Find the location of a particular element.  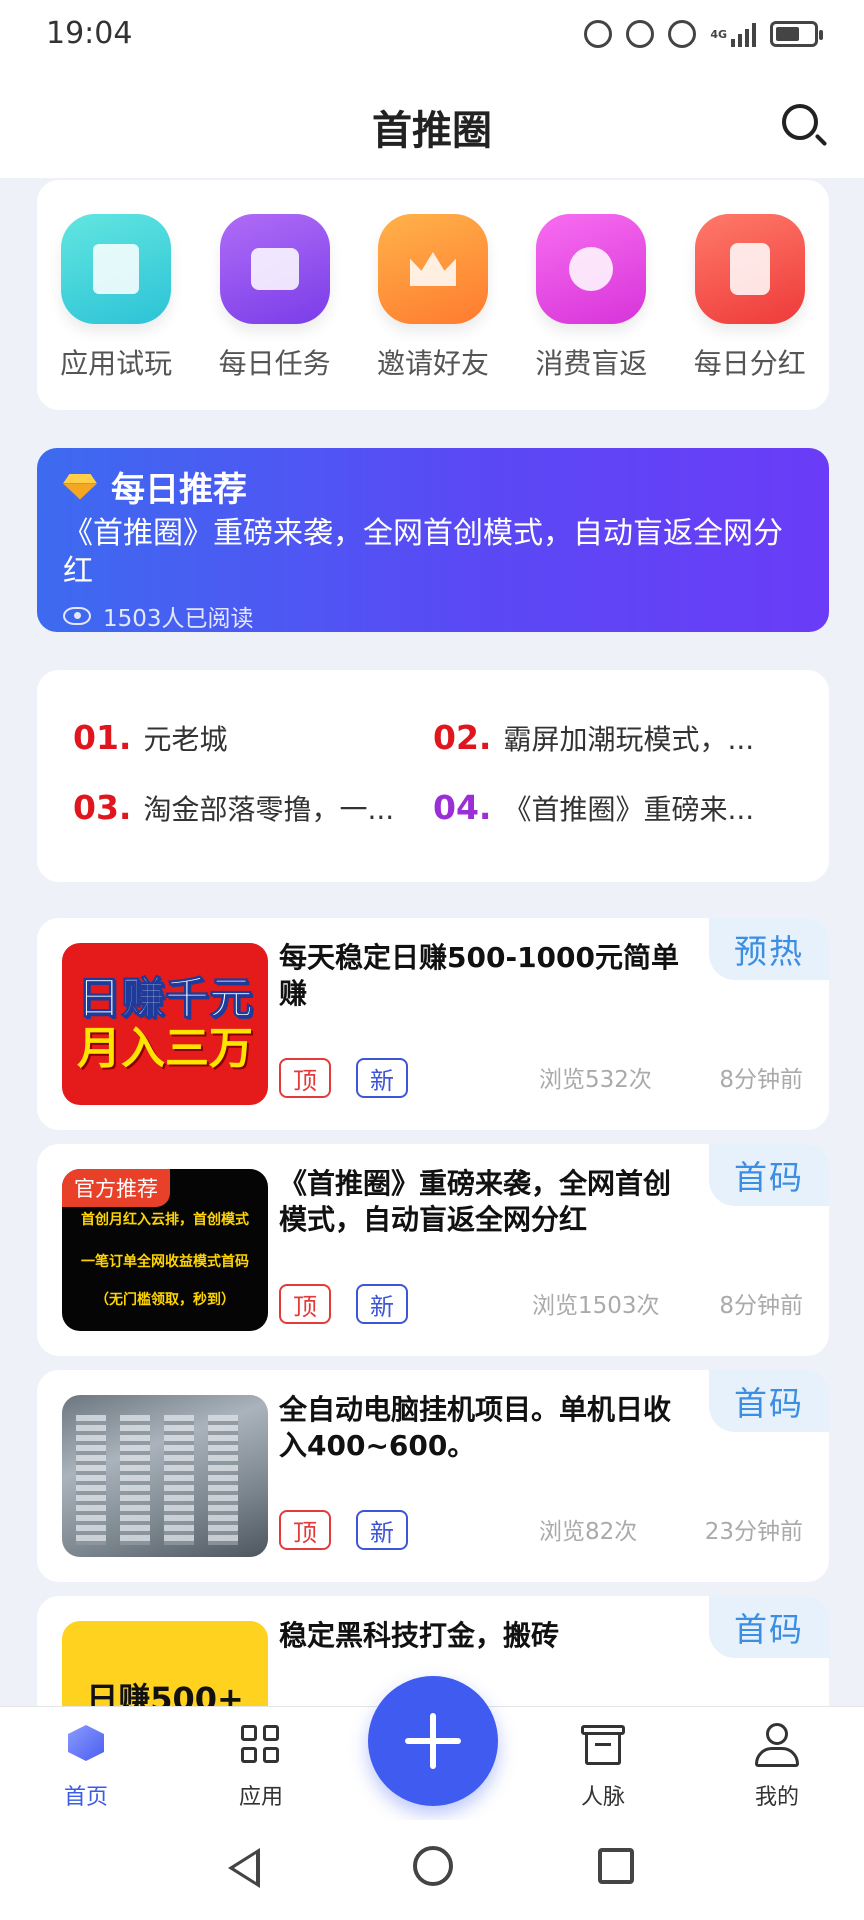

nav-mine: 我的 is located at coordinates (777, 1766).